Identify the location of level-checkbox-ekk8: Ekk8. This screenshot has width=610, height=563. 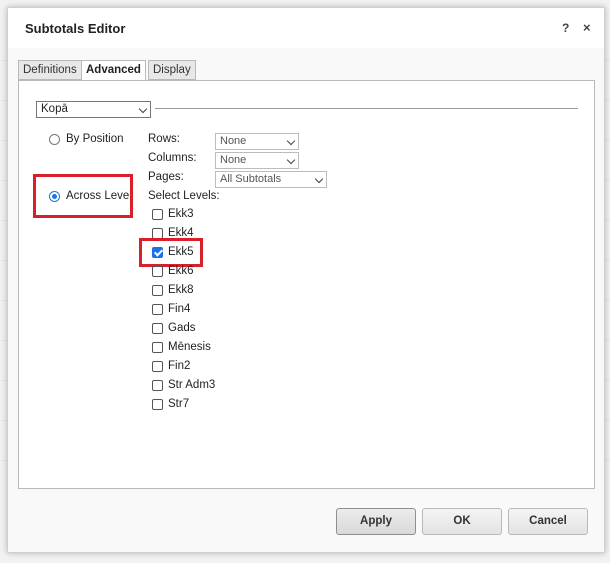
(173, 290).